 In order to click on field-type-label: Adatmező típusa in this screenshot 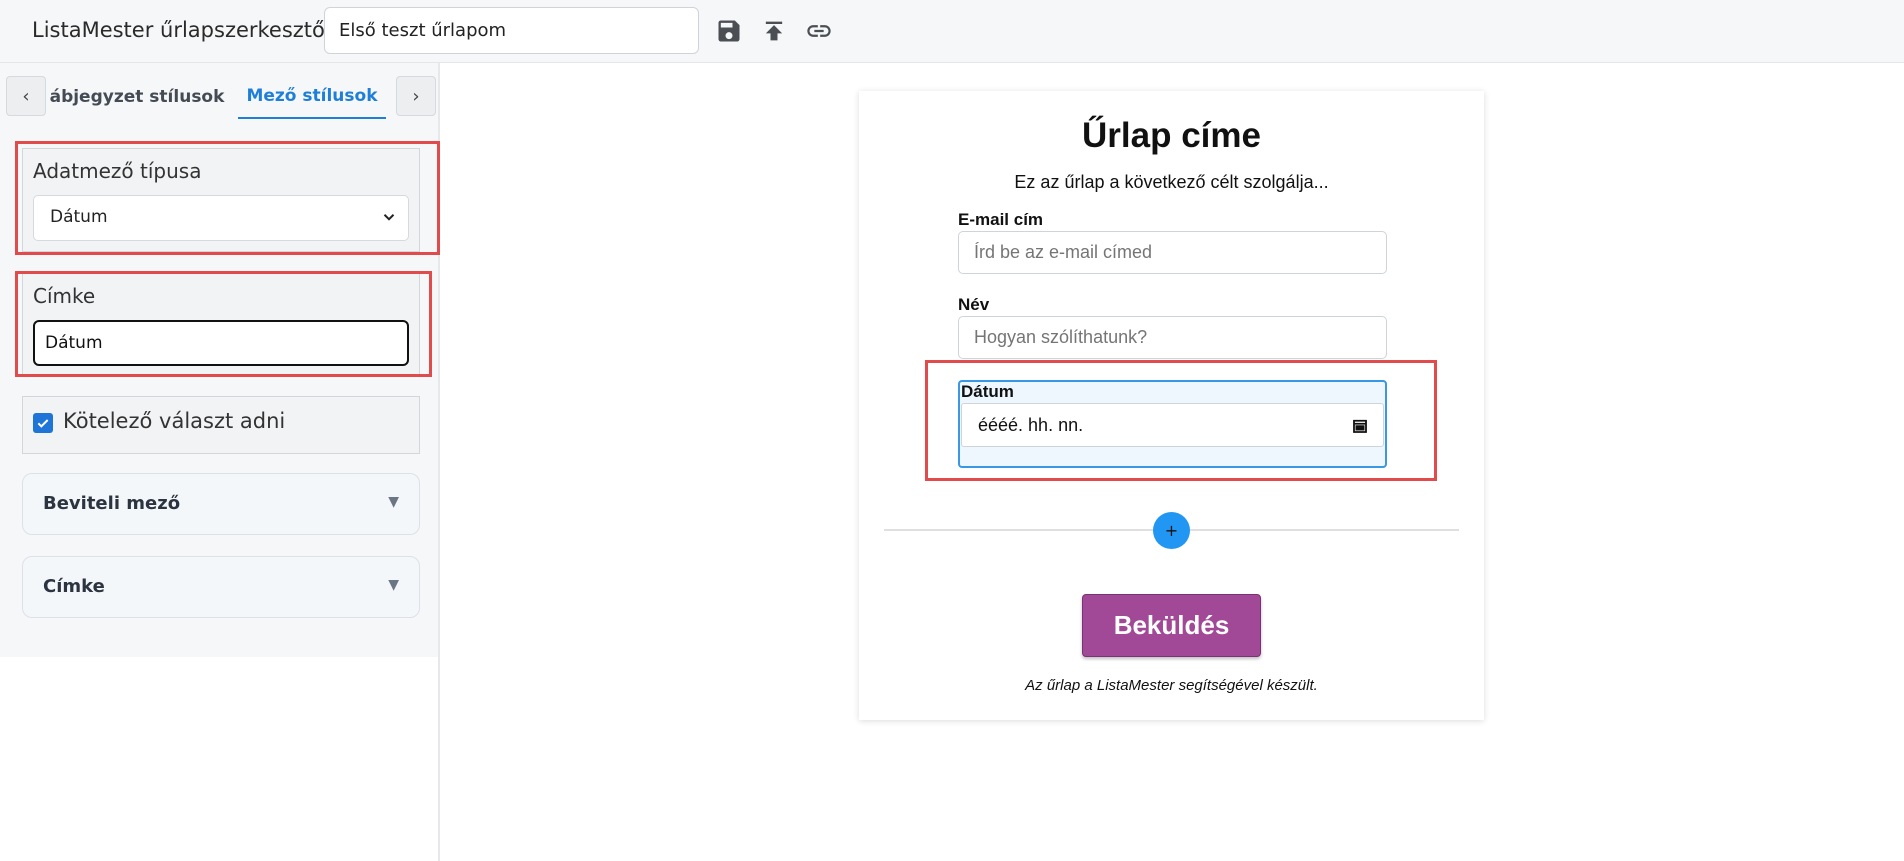, I will do `click(117, 171)`.